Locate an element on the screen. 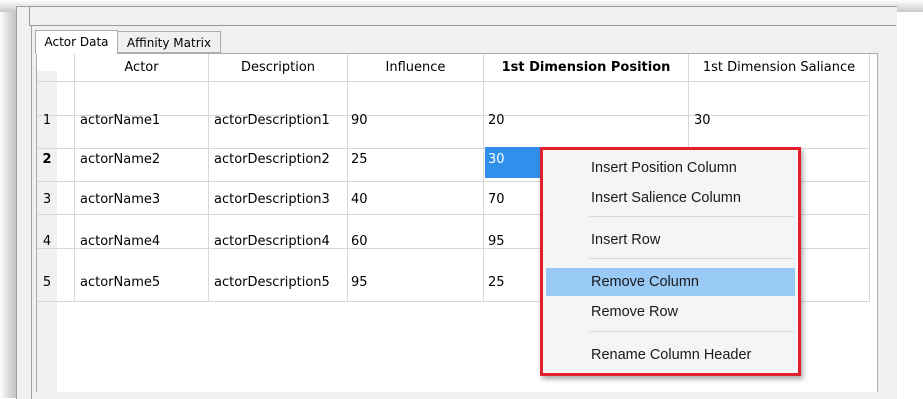  column-header-1st-dimension-position: 1st Dimension Position is located at coordinates (586, 67).